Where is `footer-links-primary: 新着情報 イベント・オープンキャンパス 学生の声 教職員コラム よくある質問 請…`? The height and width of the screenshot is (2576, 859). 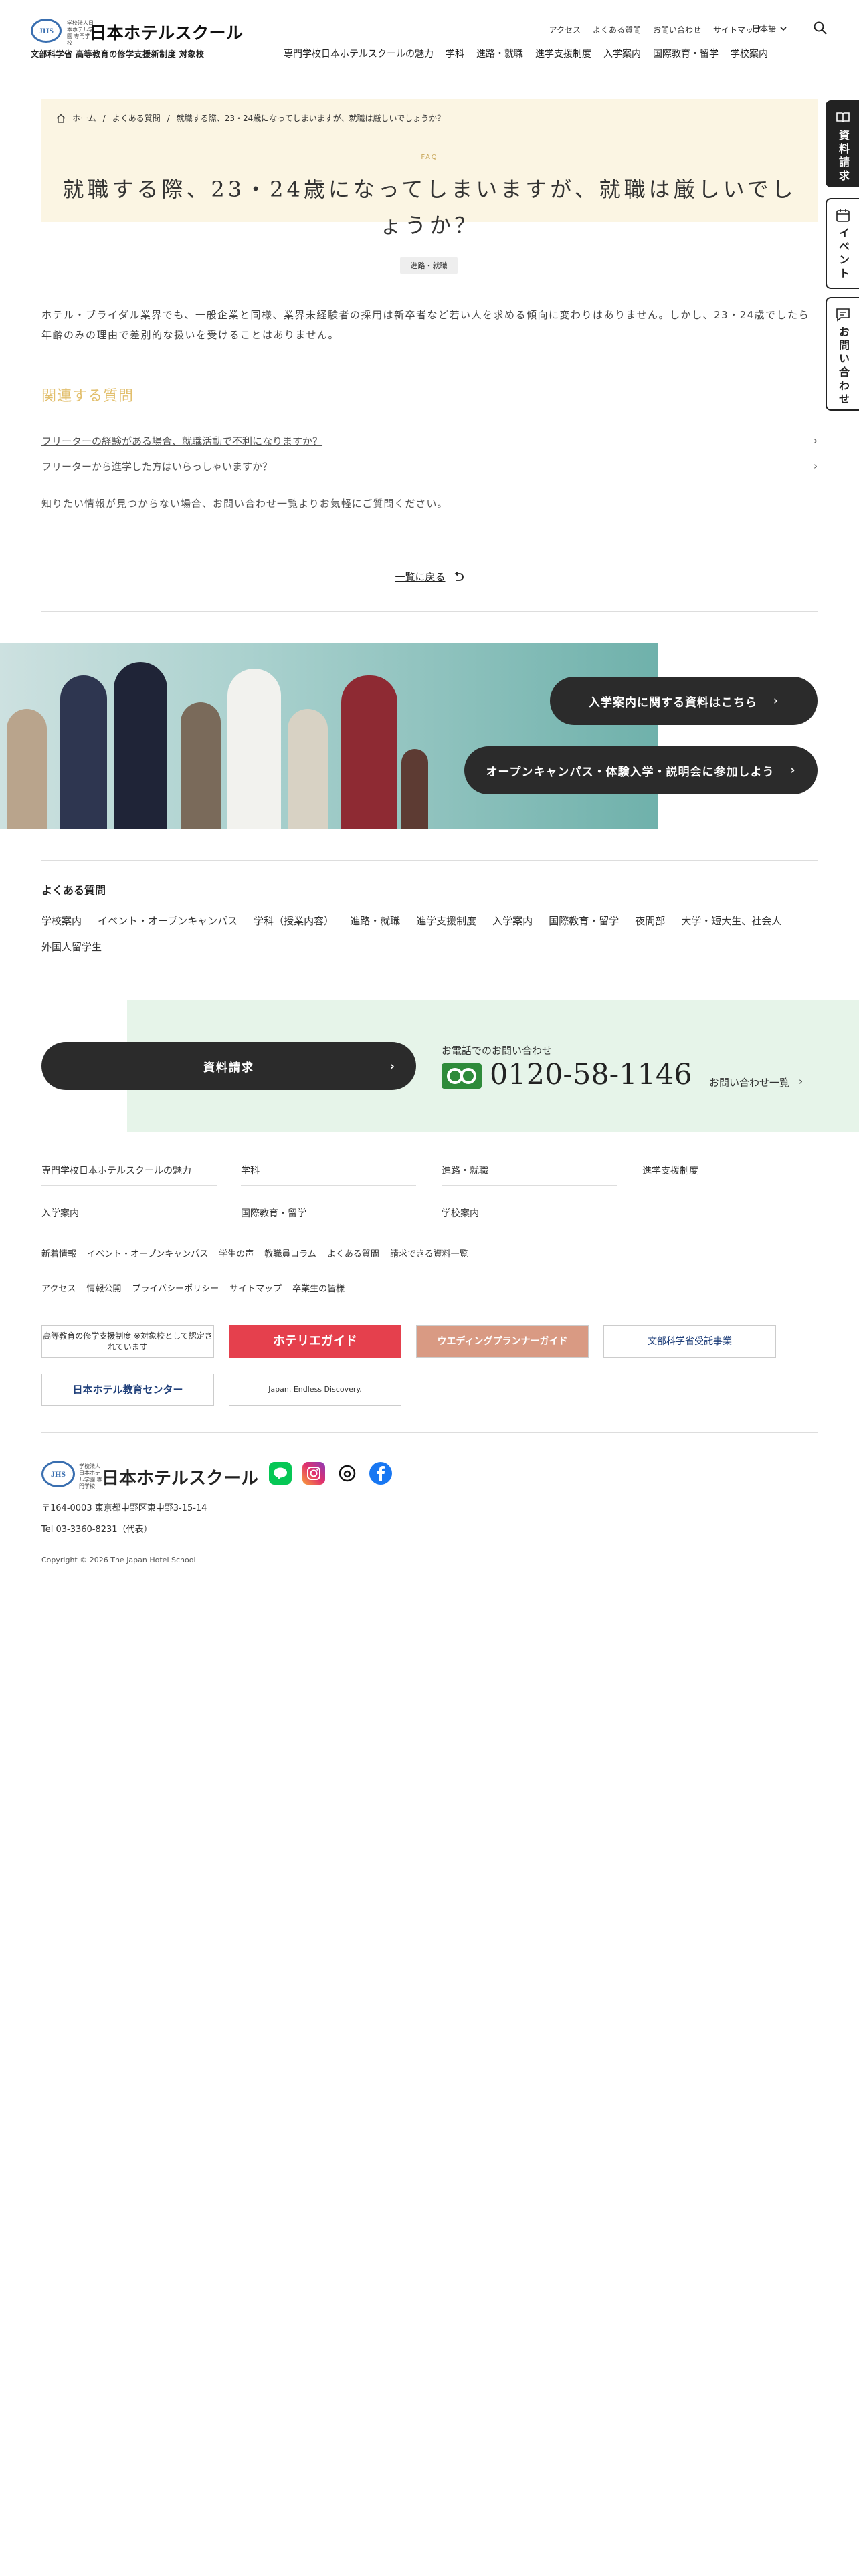 footer-links-primary: 新着情報 イベント・オープンキャンパス 学生の声 教職員コラム よくある質問 請… is located at coordinates (254, 1253).